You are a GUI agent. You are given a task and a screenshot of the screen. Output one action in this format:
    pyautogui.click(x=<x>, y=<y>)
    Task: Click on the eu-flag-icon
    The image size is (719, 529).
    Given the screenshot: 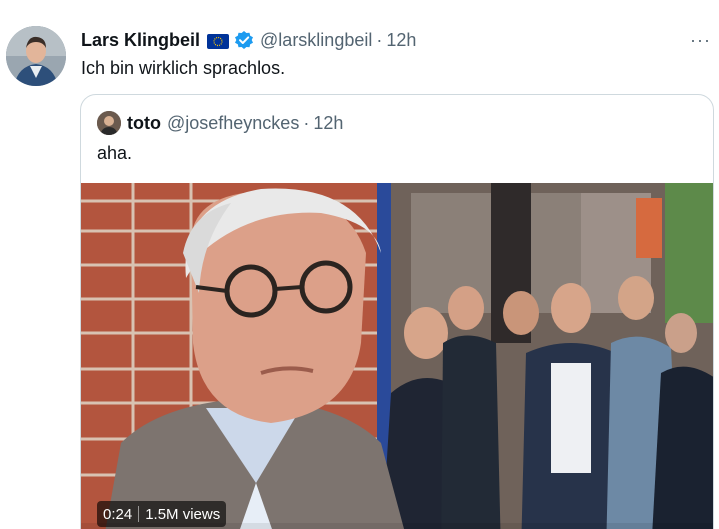 What is the action you would take?
    pyautogui.click(x=218, y=41)
    